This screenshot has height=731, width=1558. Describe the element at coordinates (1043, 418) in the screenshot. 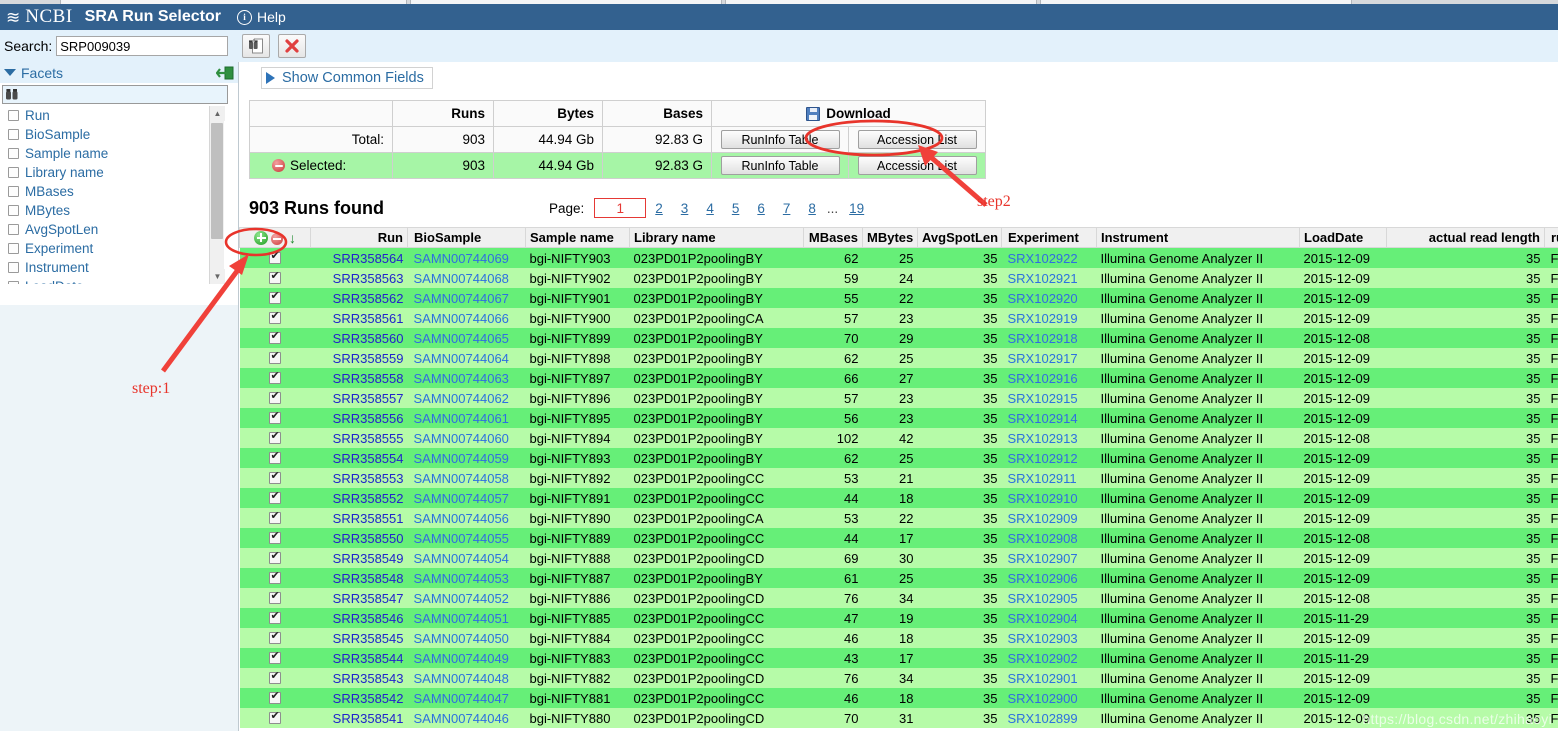

I see `cell-text: SRX102914` at that location.